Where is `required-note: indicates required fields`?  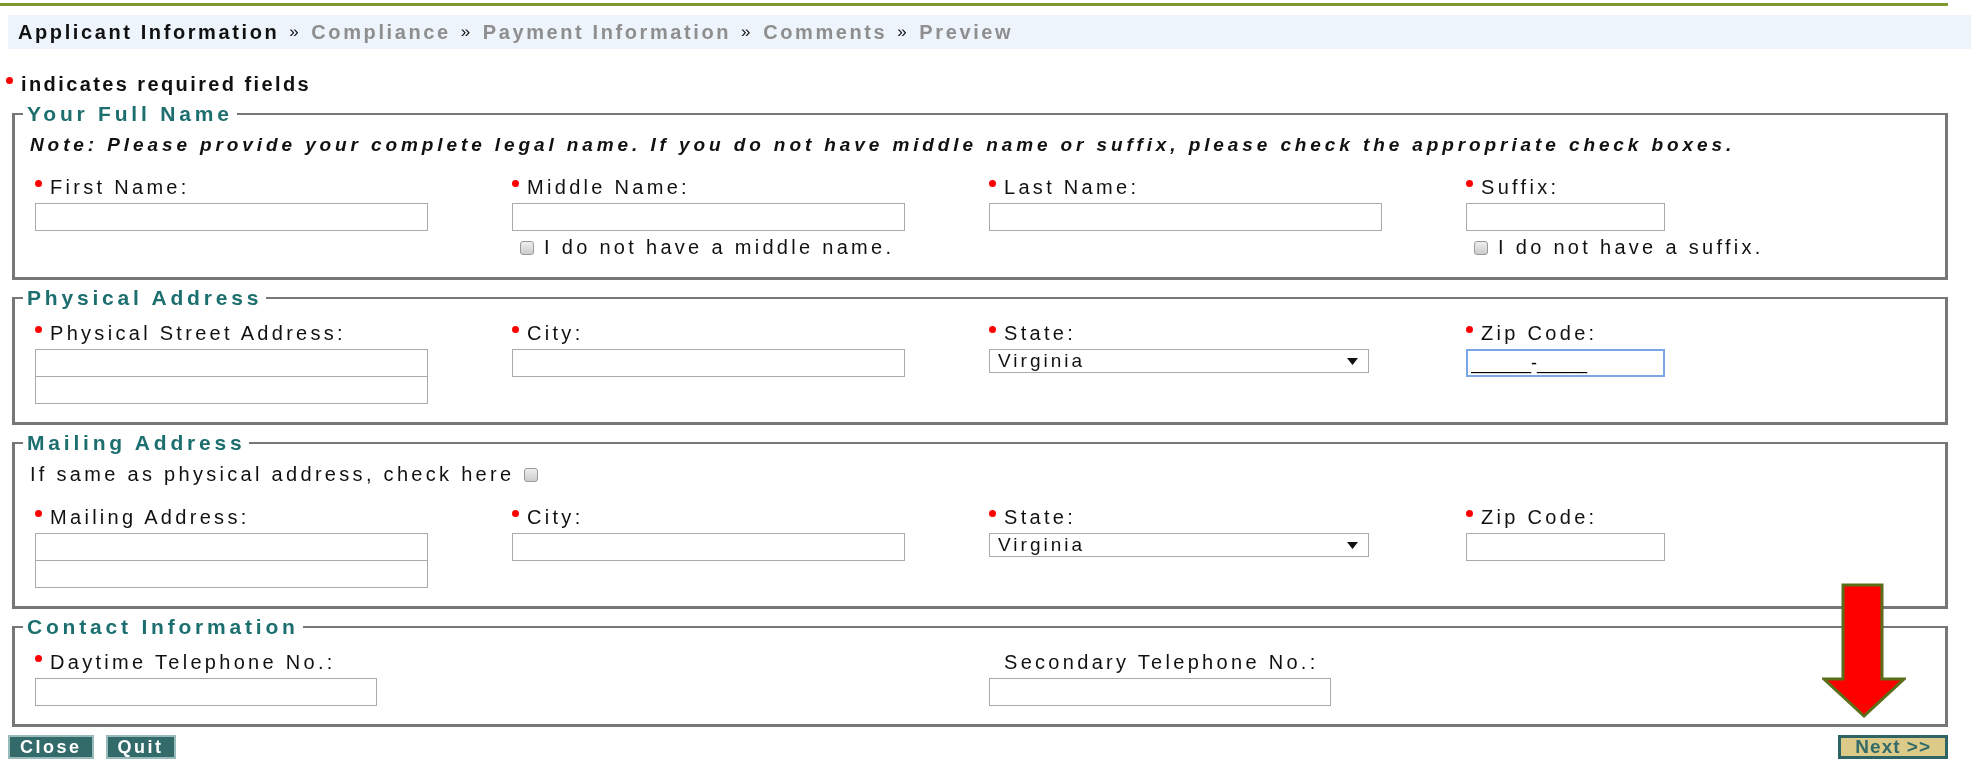 required-note: indicates required fields is located at coordinates (166, 84).